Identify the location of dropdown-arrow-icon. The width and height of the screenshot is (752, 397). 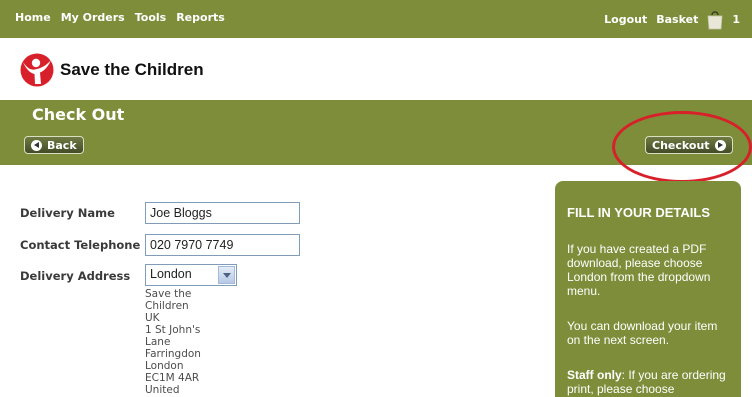
(226, 275).